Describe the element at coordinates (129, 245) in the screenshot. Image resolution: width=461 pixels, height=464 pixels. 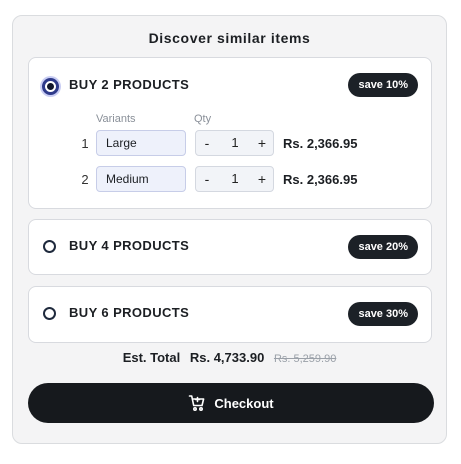
I see `bundle-label: BUY 4 PRODUCTS` at that location.